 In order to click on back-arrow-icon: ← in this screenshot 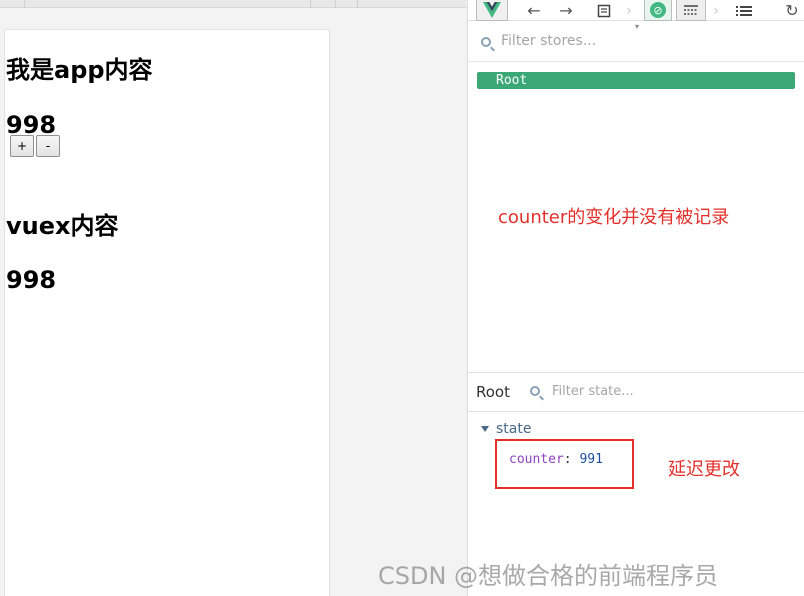, I will do `click(534, 10)`.